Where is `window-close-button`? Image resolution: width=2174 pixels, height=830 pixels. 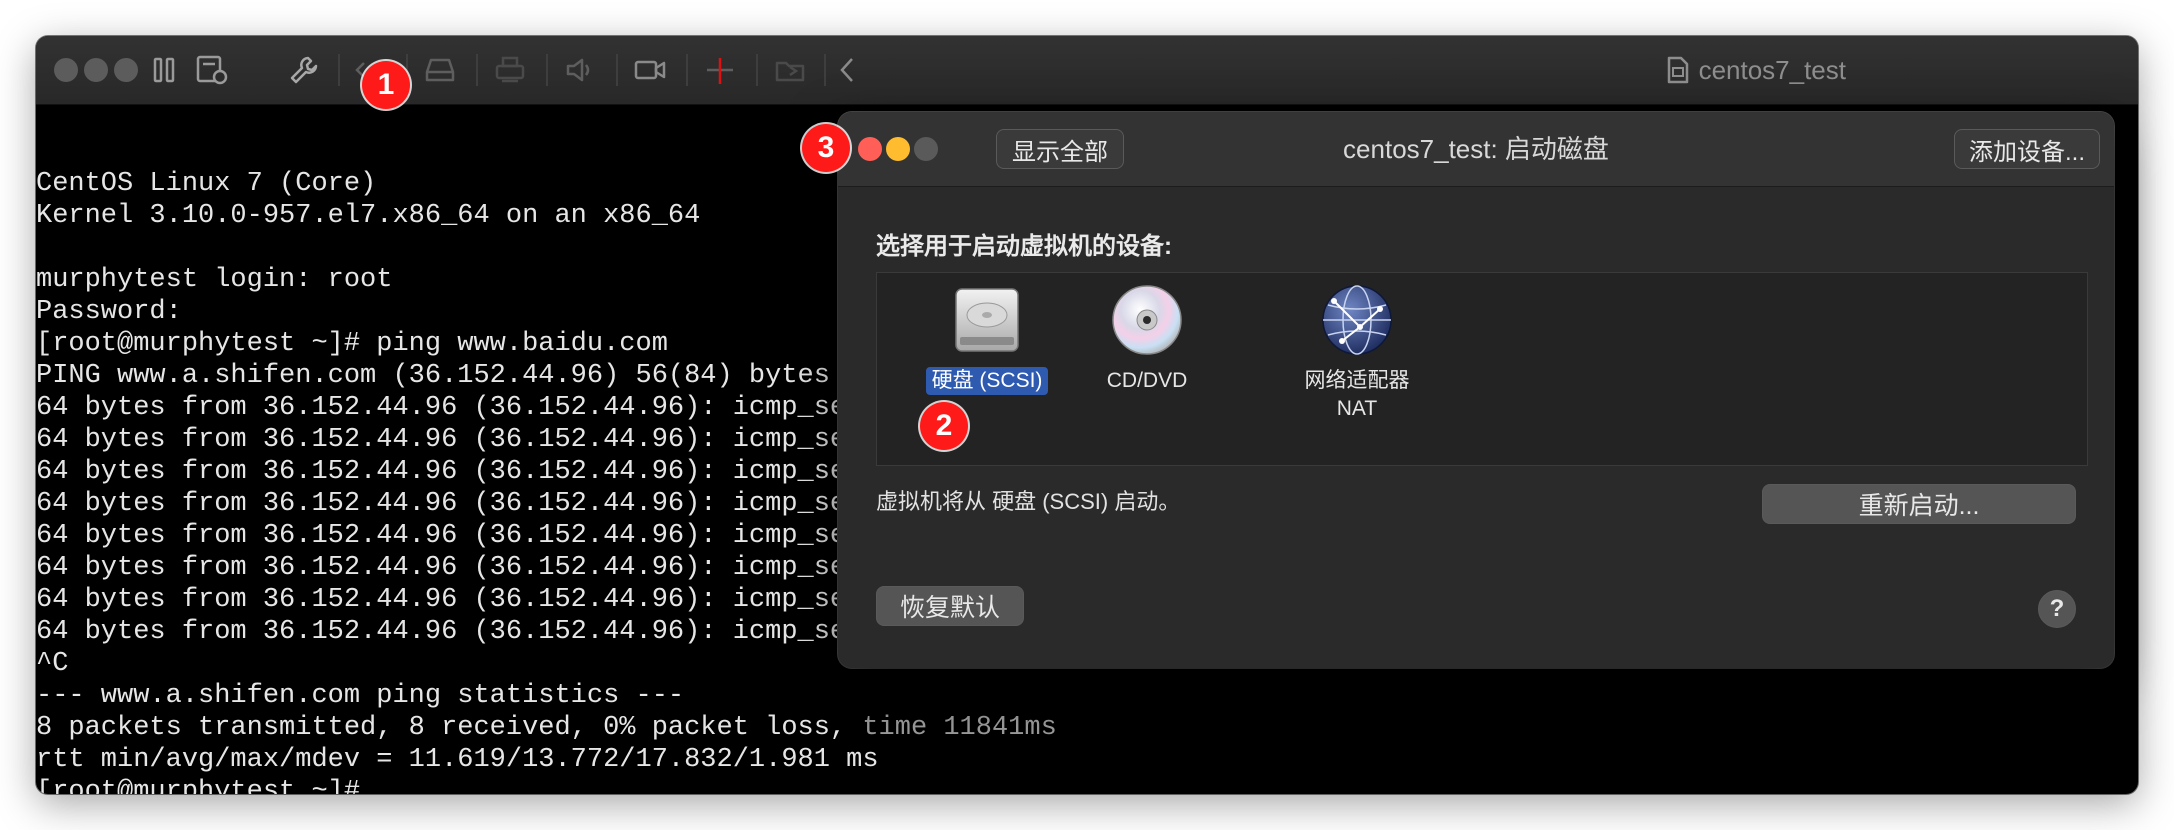
window-close-button is located at coordinates (66, 70).